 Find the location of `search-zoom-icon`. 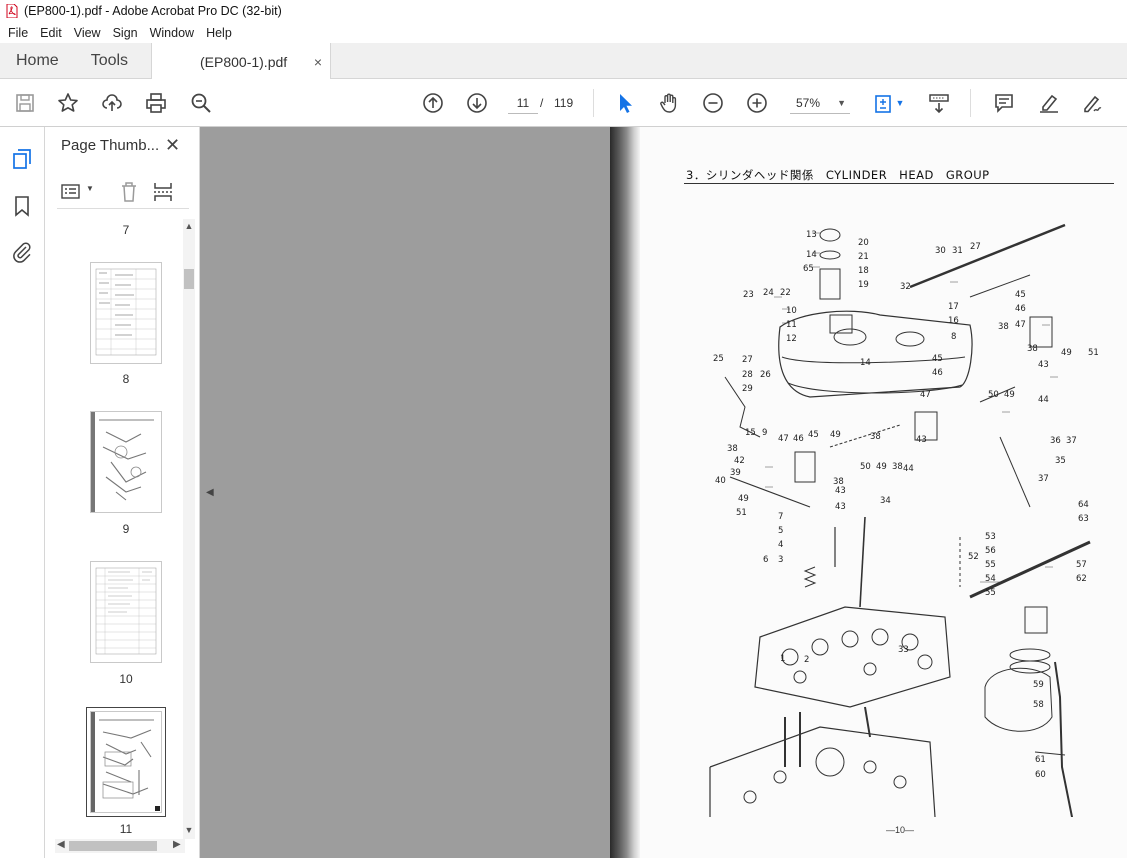

search-zoom-icon is located at coordinates (201, 103).